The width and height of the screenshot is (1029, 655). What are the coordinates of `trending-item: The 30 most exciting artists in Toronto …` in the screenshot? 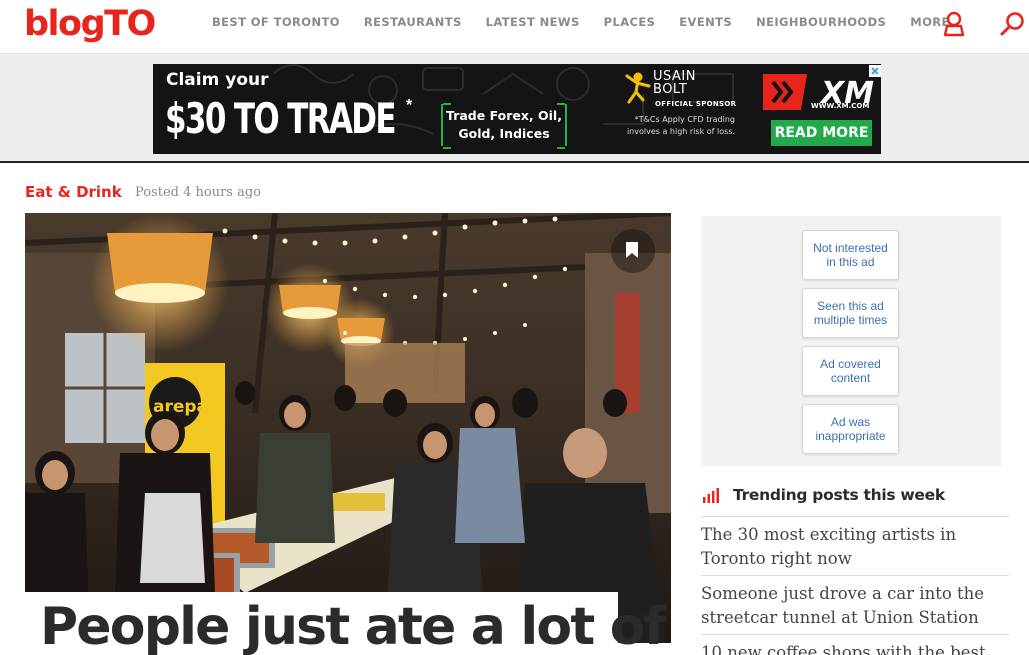 It's located at (855, 546).